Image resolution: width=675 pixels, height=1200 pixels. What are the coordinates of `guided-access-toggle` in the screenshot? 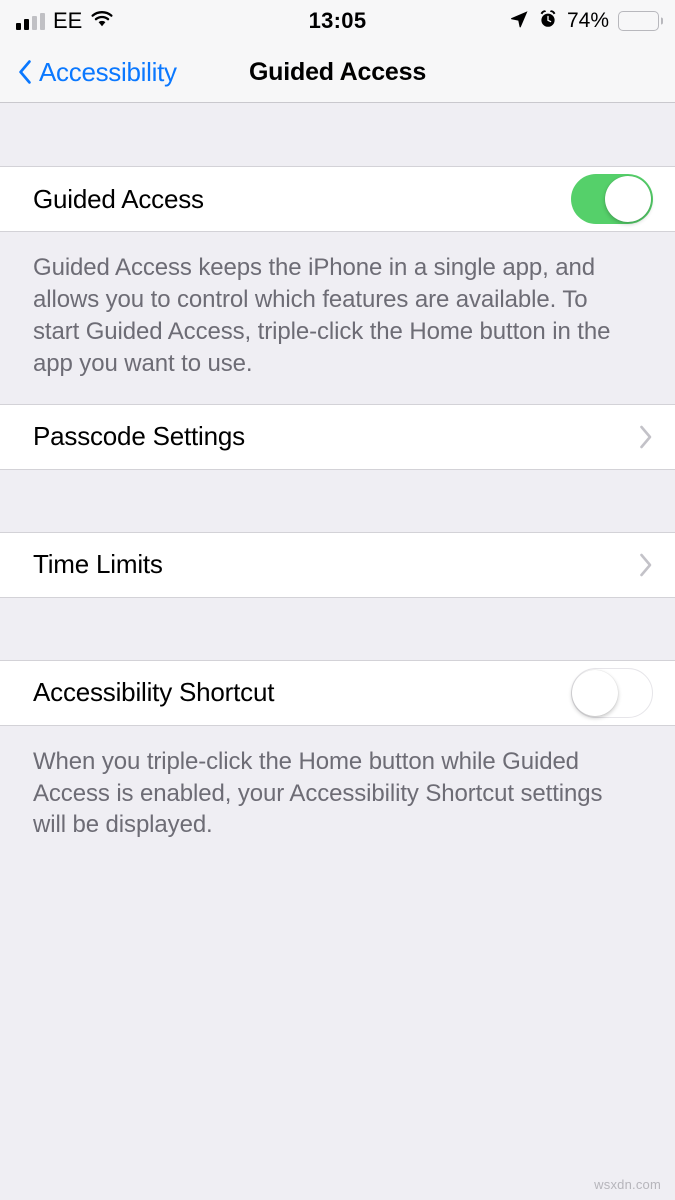 It's located at (612, 199).